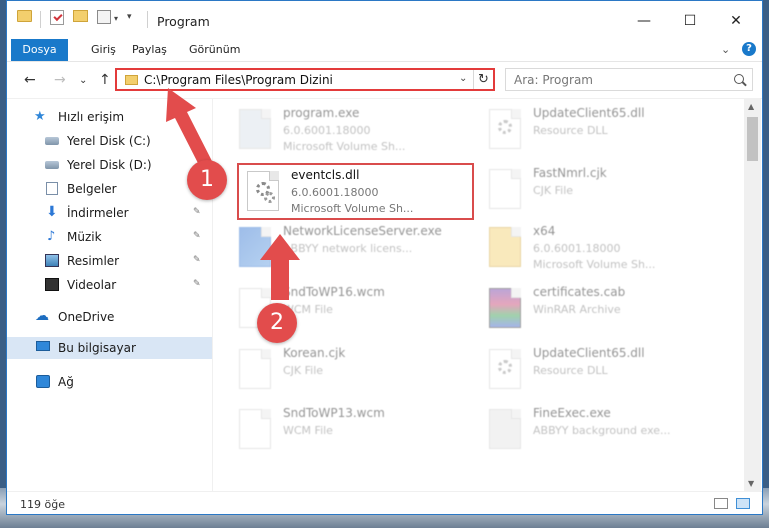  I want to click on sidebar-item-videos: Videolar ✎, so click(109, 285).